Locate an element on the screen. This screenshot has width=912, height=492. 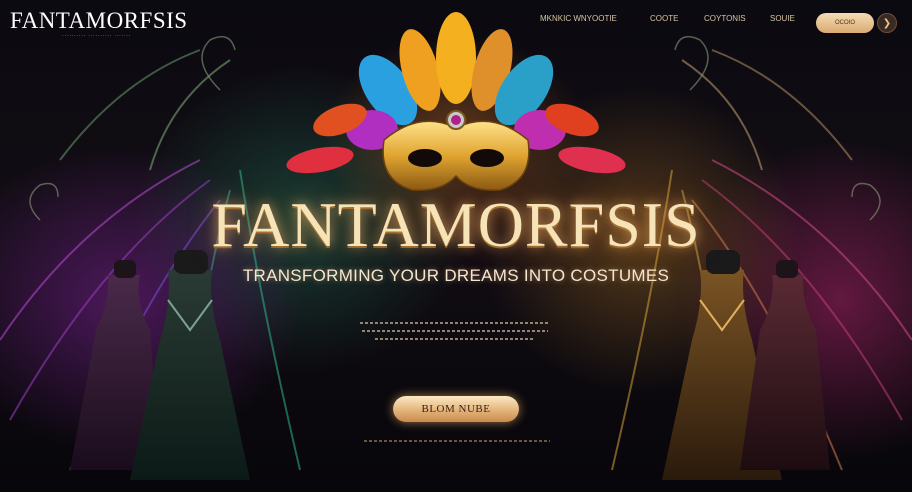
nav-item-3: COYTONIS is located at coordinates (737, 18).